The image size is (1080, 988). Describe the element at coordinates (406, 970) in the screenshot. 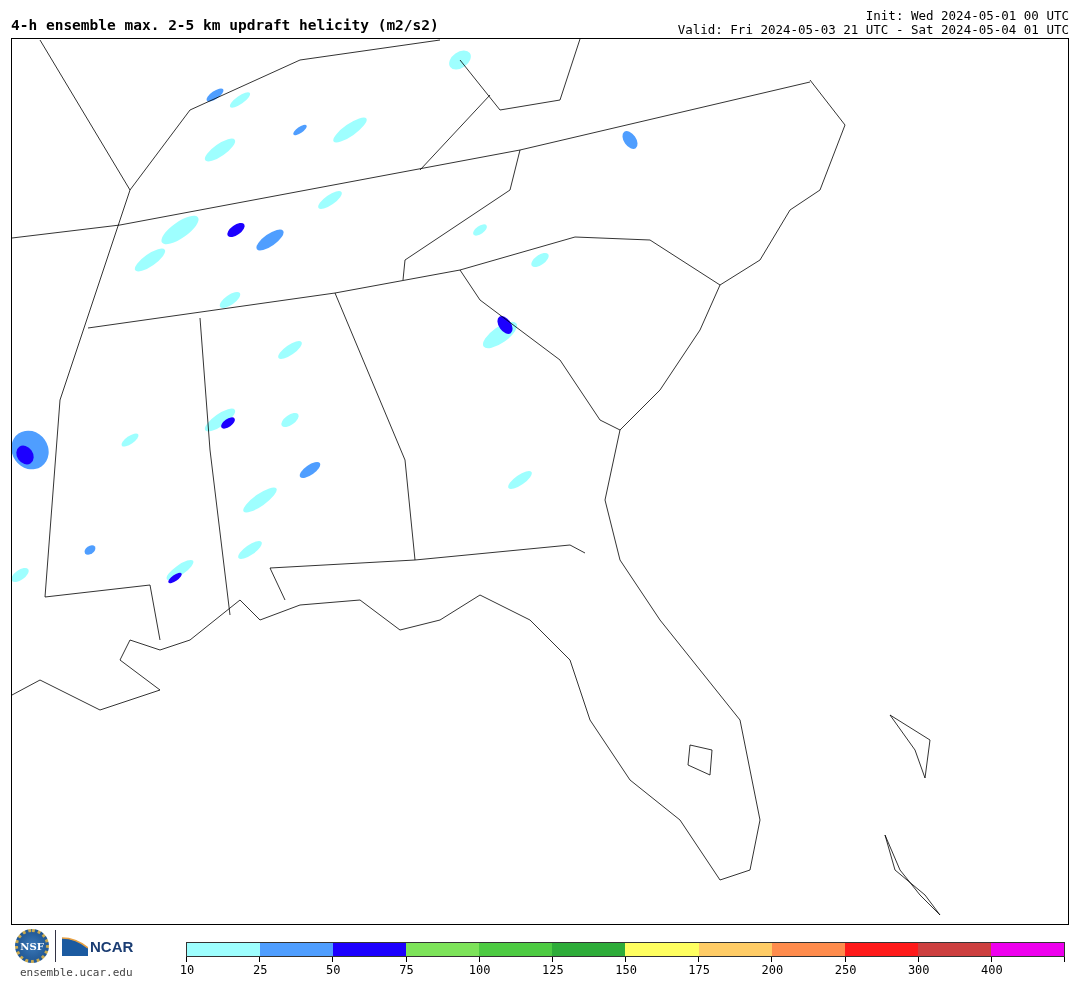

I see `scale-label: 75` at that location.